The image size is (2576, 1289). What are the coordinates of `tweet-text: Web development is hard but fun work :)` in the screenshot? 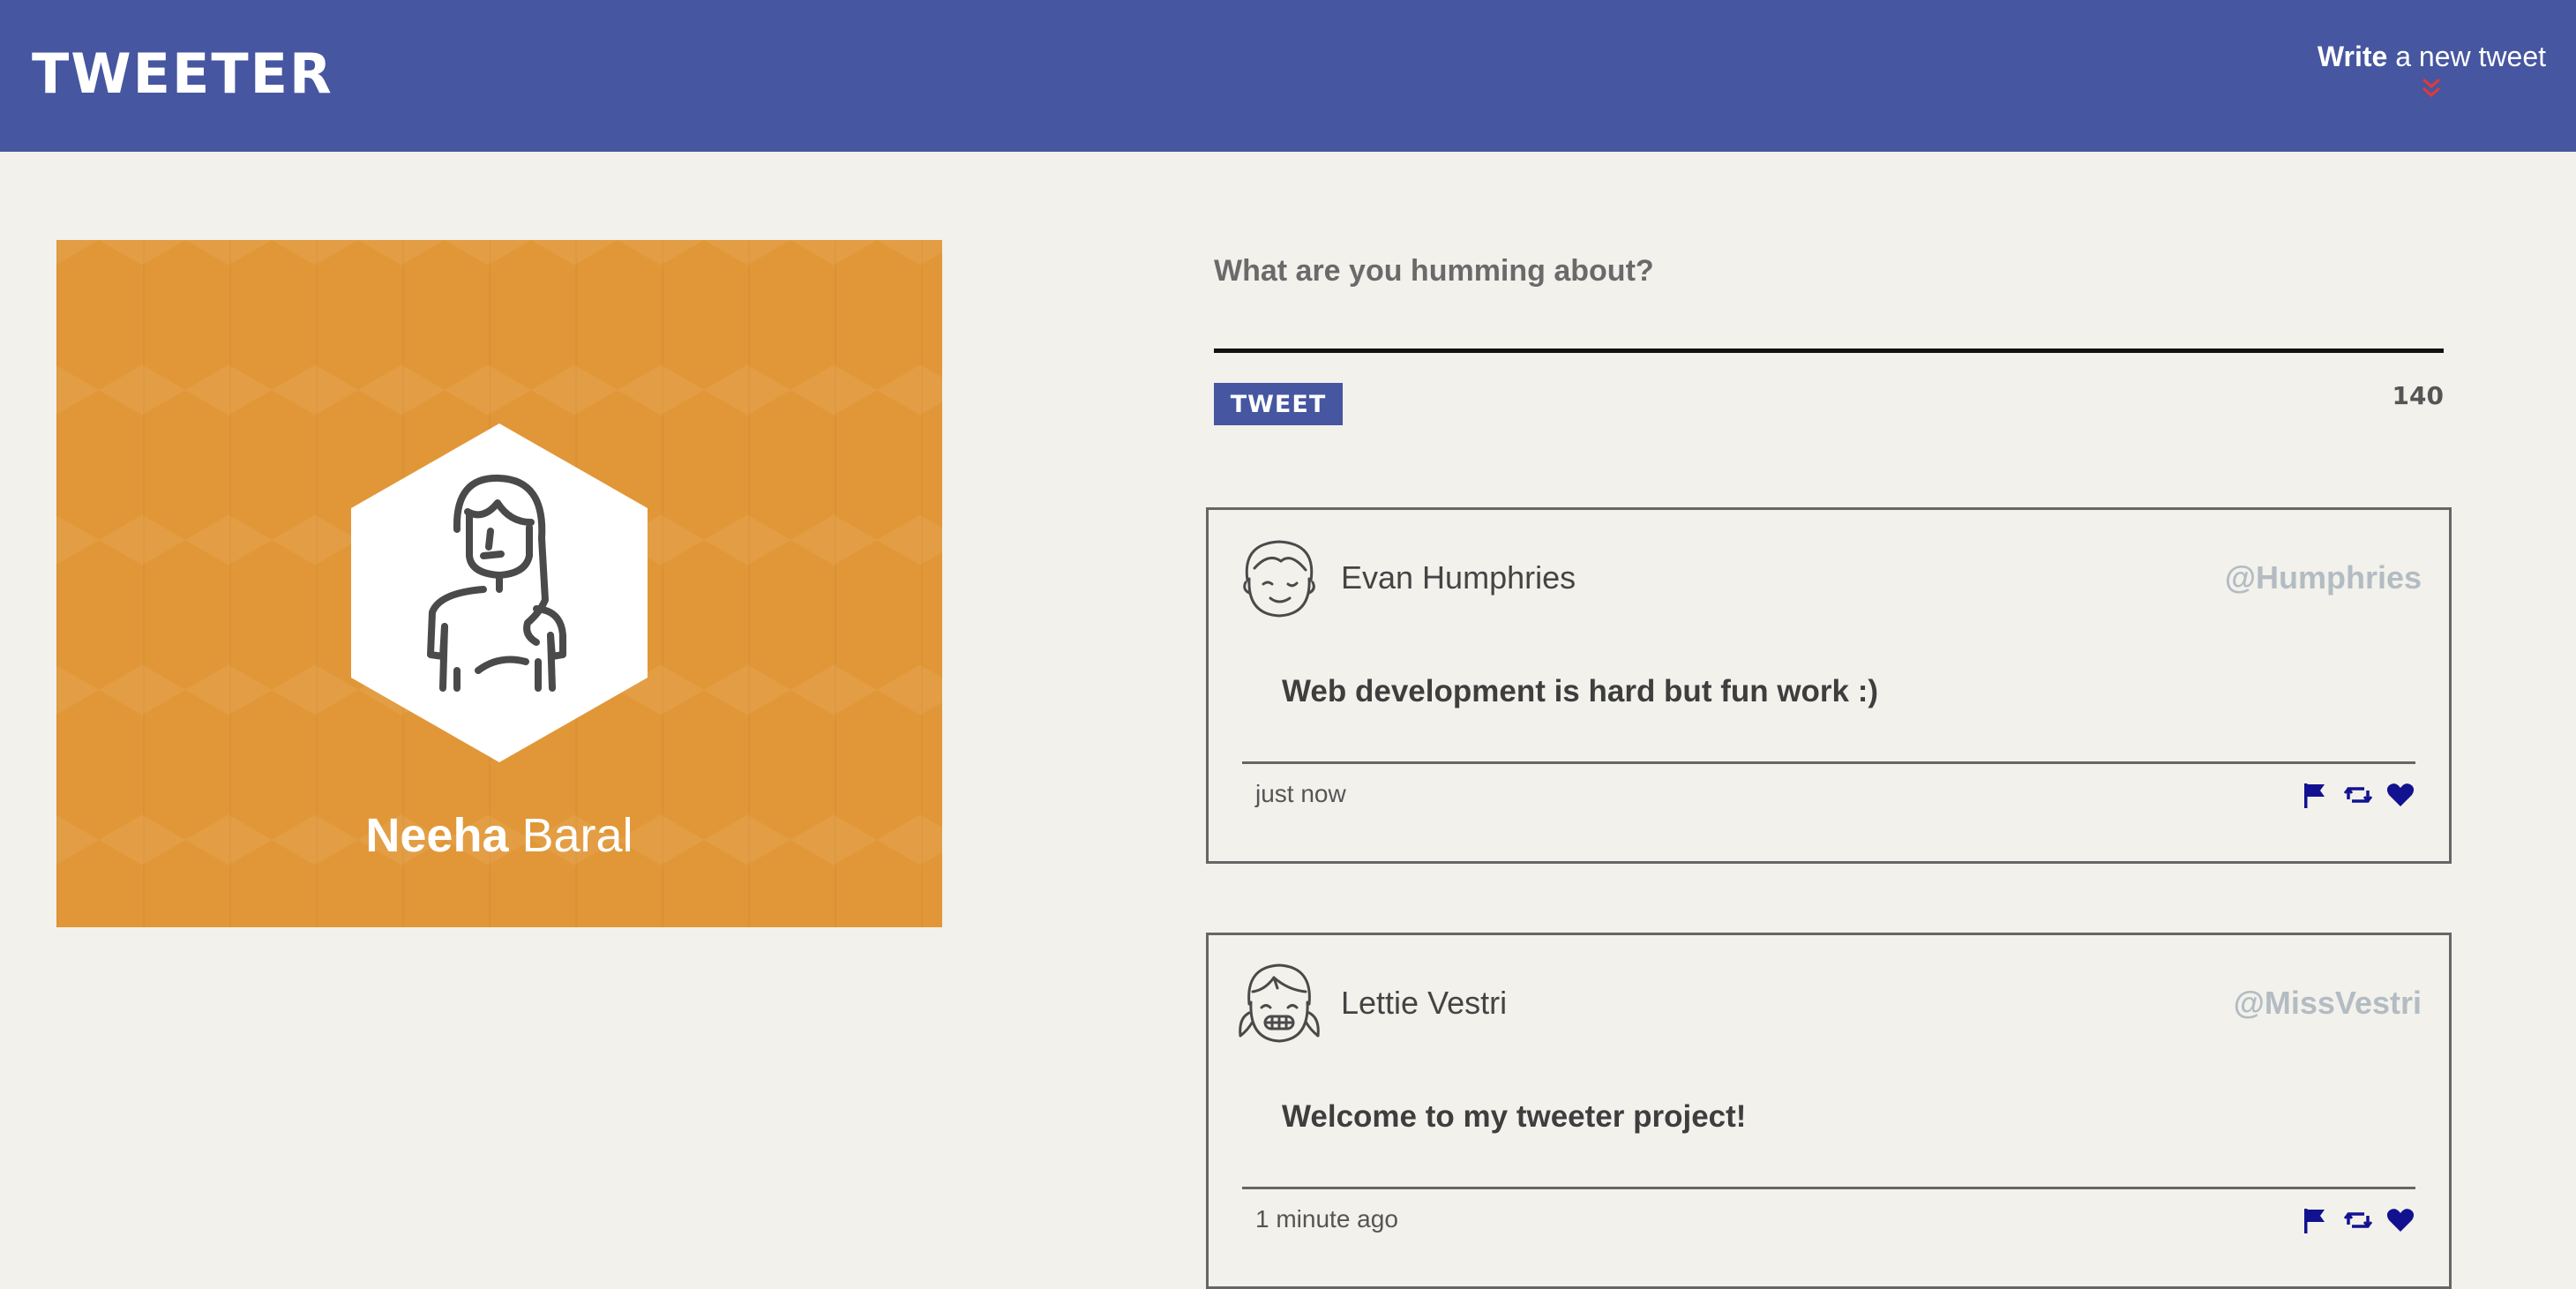 It's located at (1581, 691).